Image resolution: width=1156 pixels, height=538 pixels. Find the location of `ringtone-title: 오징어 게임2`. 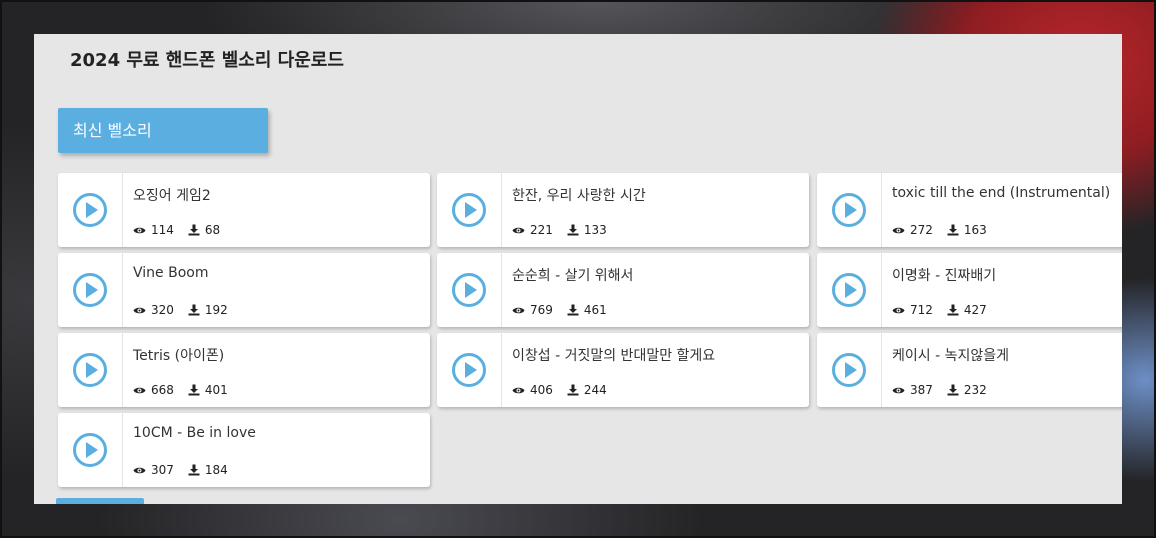

ringtone-title: 오징어 게임2 is located at coordinates (172, 195).